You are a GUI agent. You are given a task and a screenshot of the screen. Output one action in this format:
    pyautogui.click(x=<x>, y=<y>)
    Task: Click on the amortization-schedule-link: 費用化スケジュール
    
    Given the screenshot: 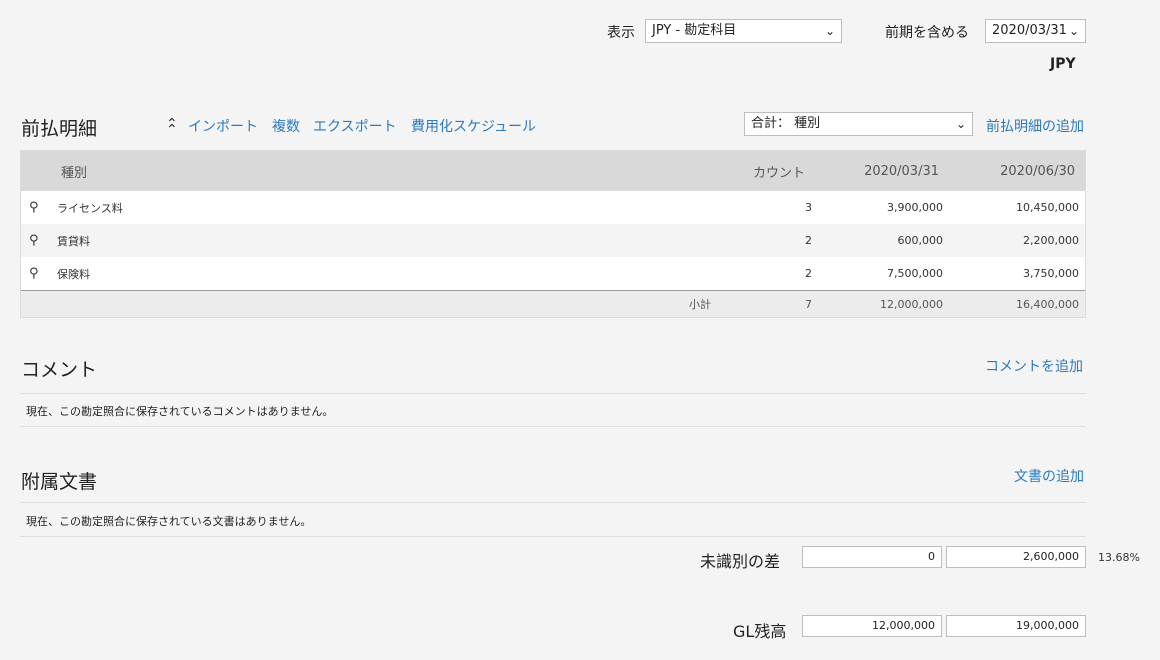 What is the action you would take?
    pyautogui.click(x=473, y=126)
    